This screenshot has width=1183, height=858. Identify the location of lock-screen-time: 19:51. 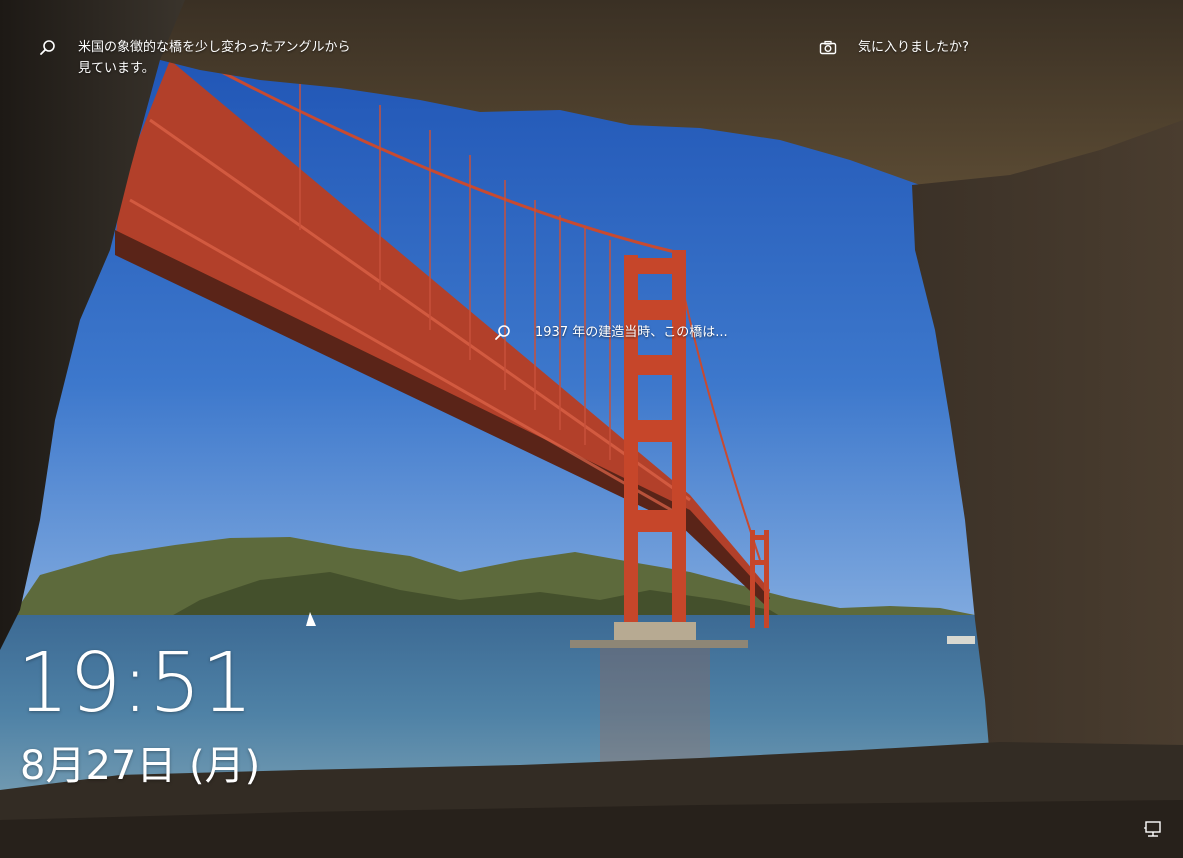
(135, 683).